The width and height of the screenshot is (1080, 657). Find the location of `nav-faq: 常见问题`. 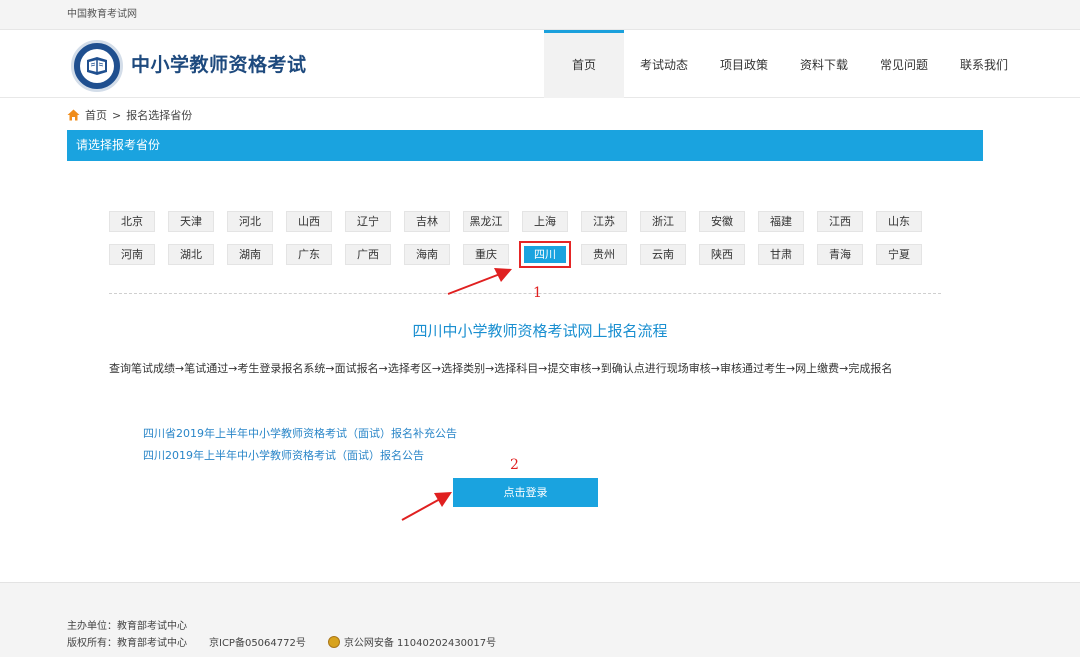

nav-faq: 常见问题 is located at coordinates (904, 64).